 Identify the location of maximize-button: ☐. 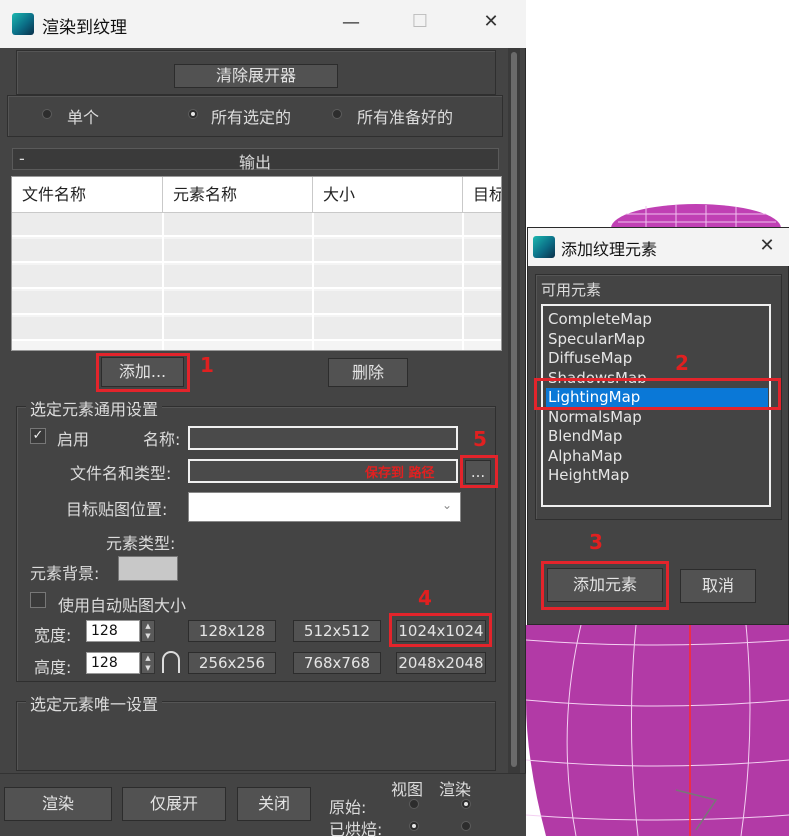
(420, 21).